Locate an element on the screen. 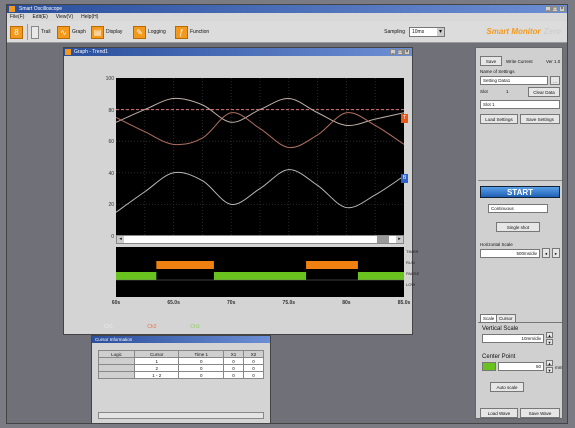 This screenshot has height=428, width=575. load-wave-button: Load Wave is located at coordinates (499, 413).